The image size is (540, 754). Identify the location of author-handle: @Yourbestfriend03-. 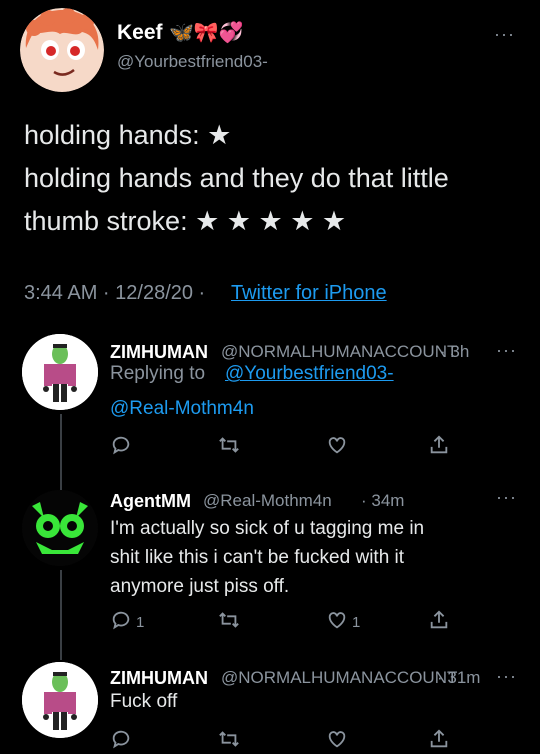
(192, 62).